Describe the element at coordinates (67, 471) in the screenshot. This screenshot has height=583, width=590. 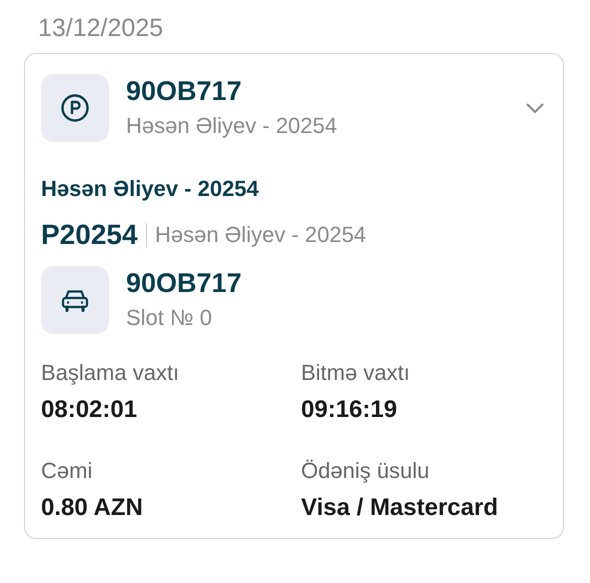
I see `detail-label: Cəmi` at that location.